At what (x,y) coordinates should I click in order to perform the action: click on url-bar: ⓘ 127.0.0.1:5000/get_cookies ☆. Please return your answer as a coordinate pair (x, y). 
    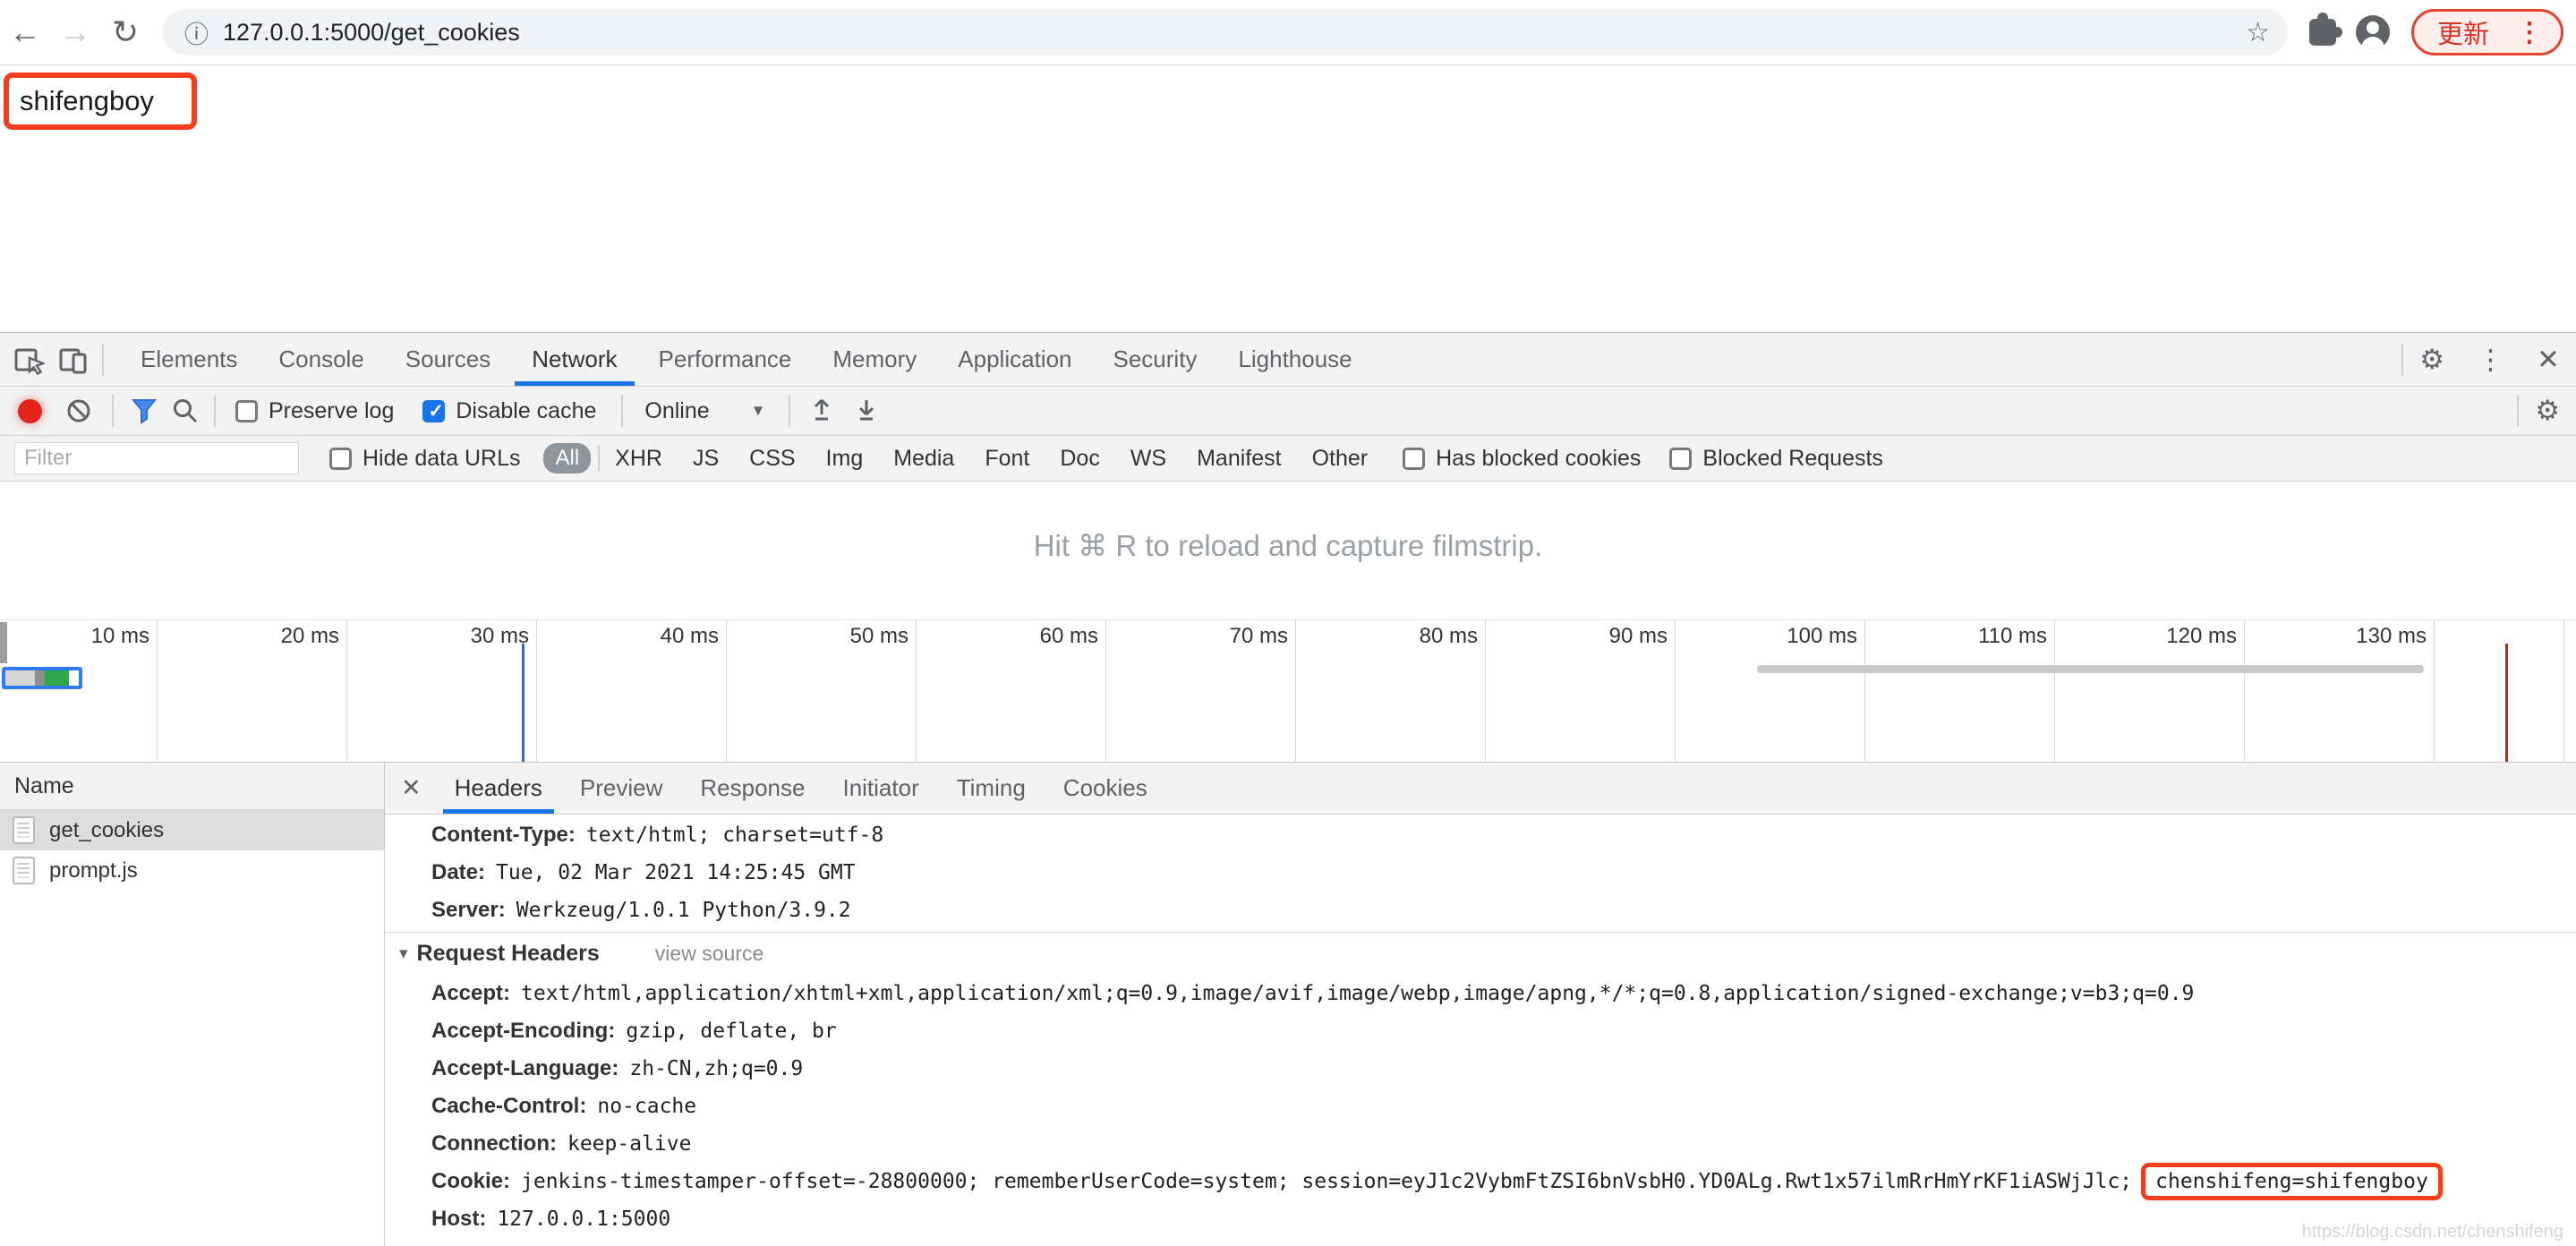
    Looking at the image, I should click on (1225, 32).